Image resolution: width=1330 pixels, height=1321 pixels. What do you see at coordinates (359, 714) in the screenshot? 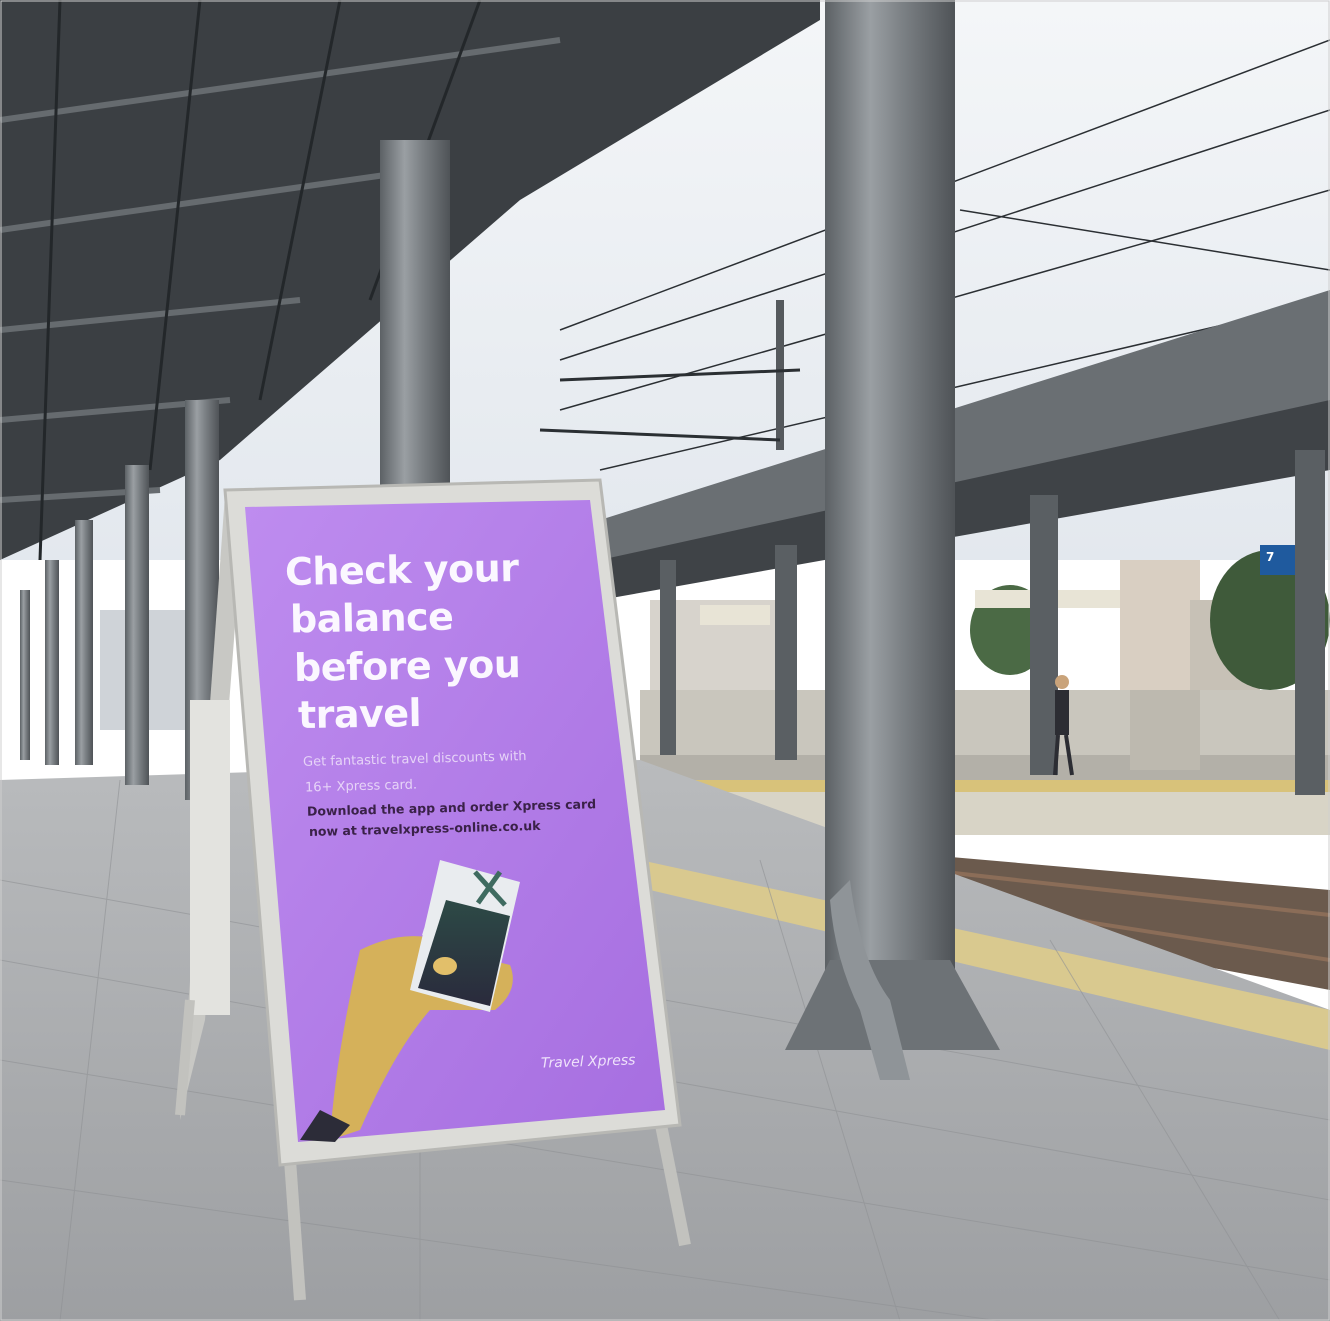
I see `poster-headline-line-4: travel` at bounding box center [359, 714].